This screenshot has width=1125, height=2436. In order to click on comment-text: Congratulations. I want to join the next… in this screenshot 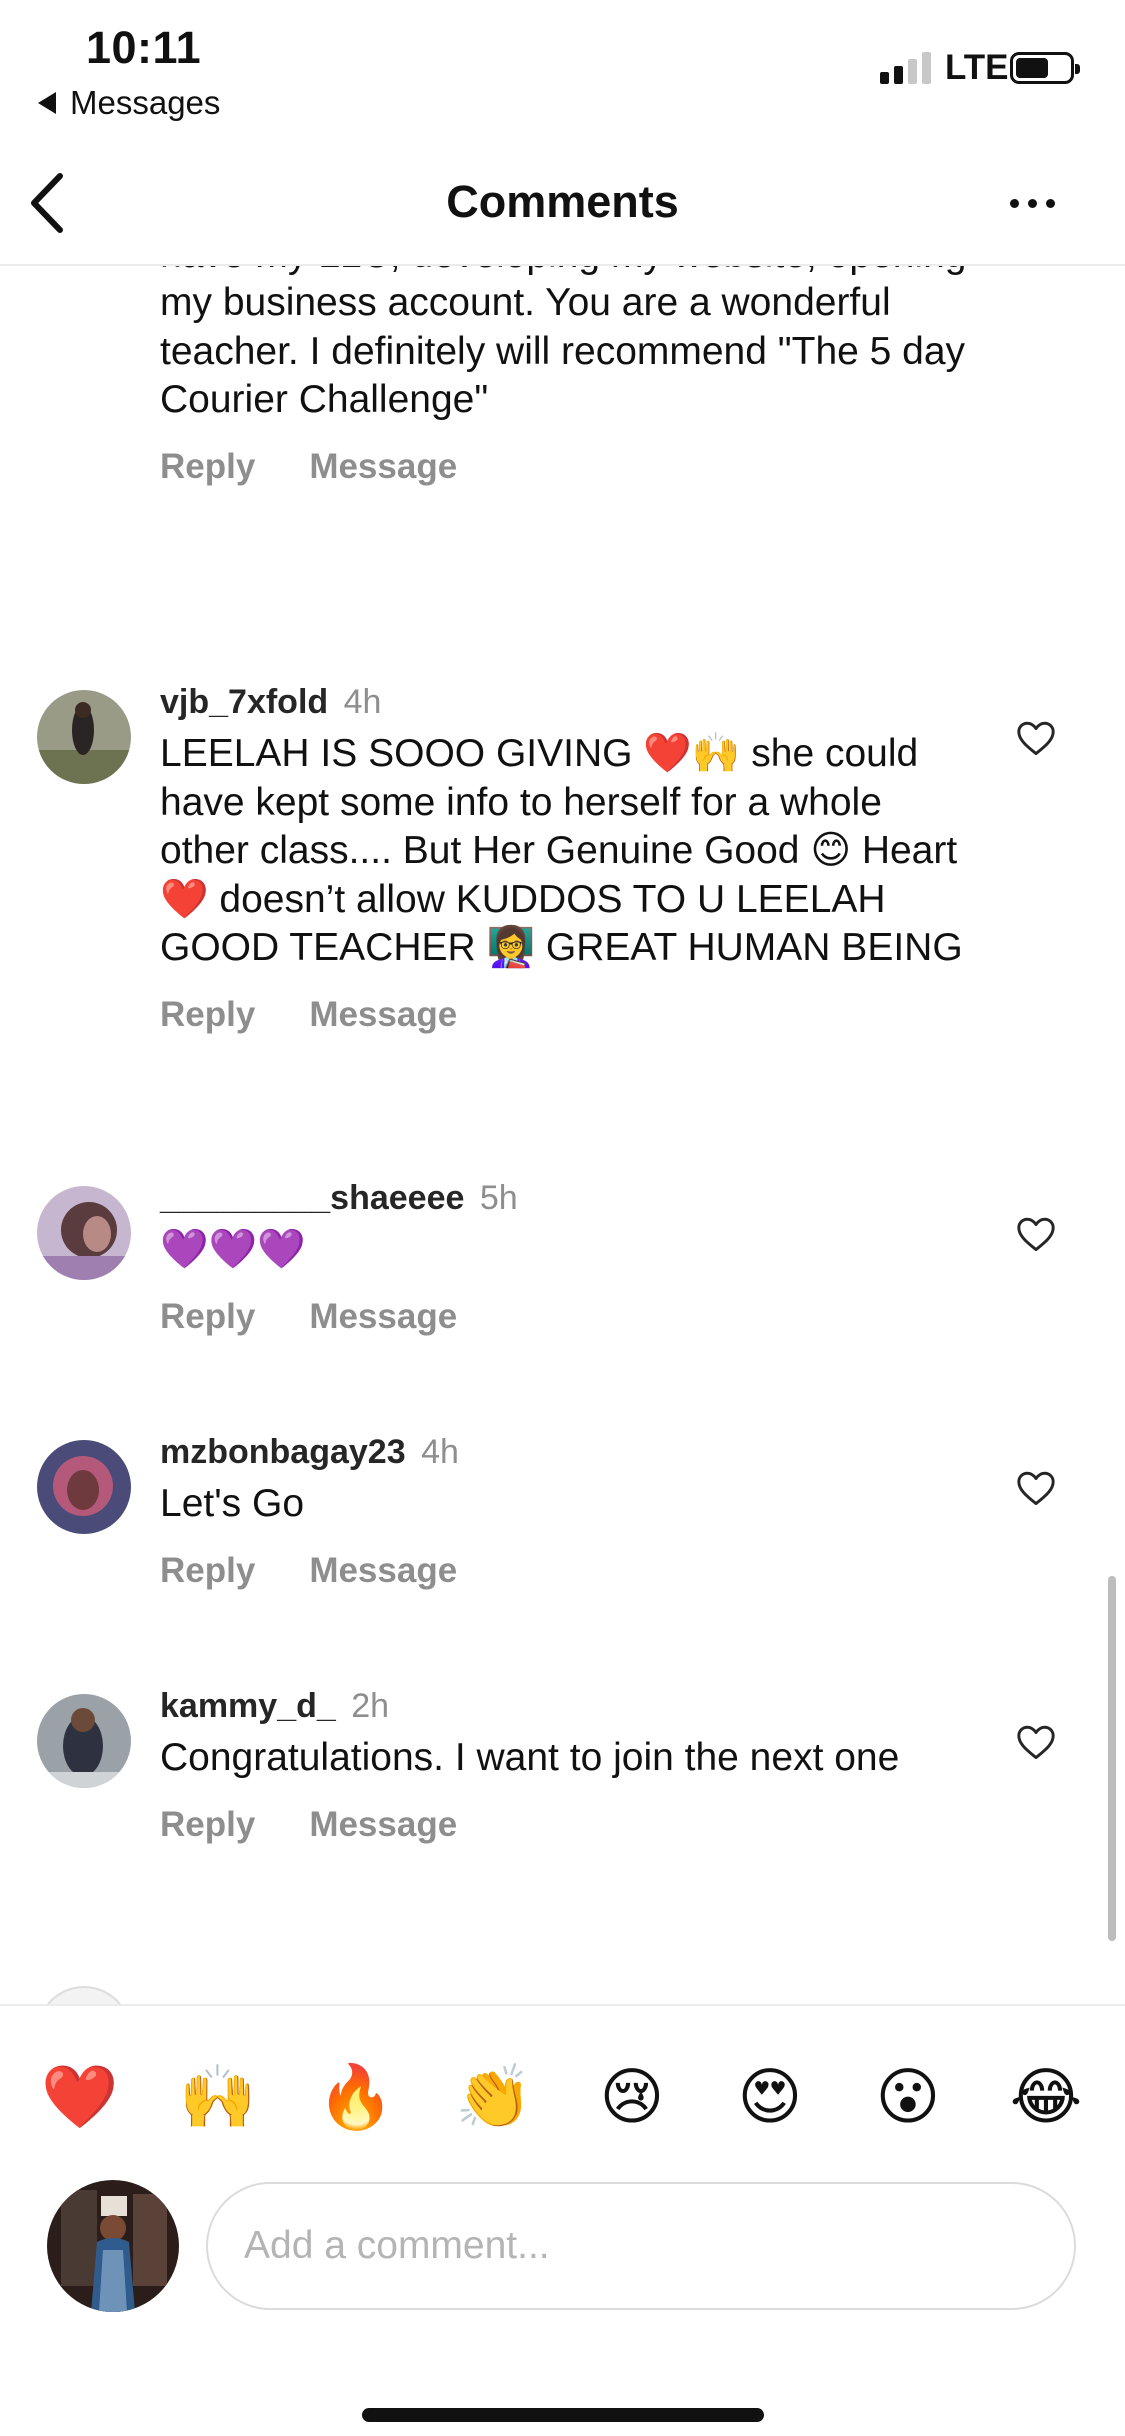, I will do `click(530, 1757)`.